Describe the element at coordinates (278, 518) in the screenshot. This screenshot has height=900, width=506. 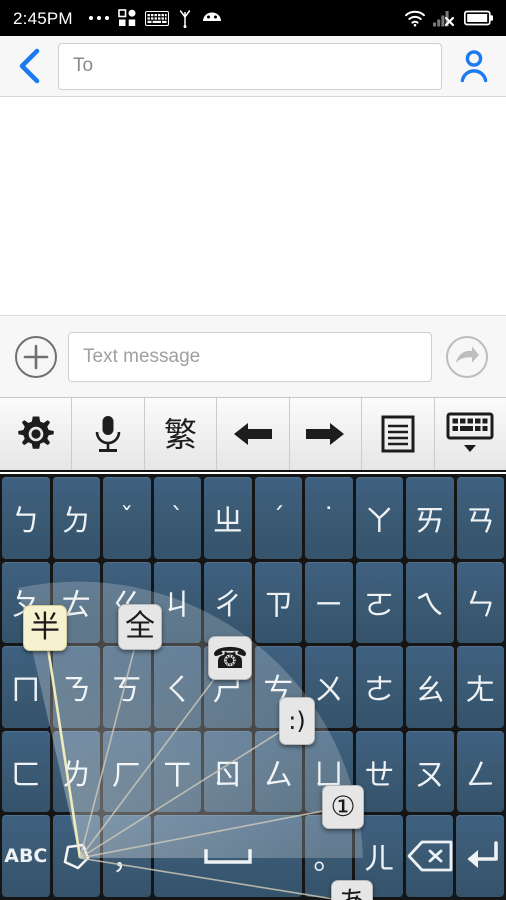
I see `key-tone2: ˊ` at that location.